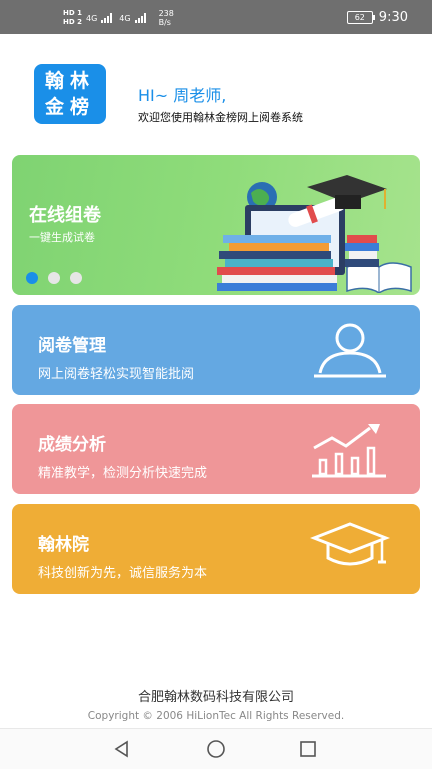  I want to click on greeting: HI~ 周老师,, so click(182, 95).